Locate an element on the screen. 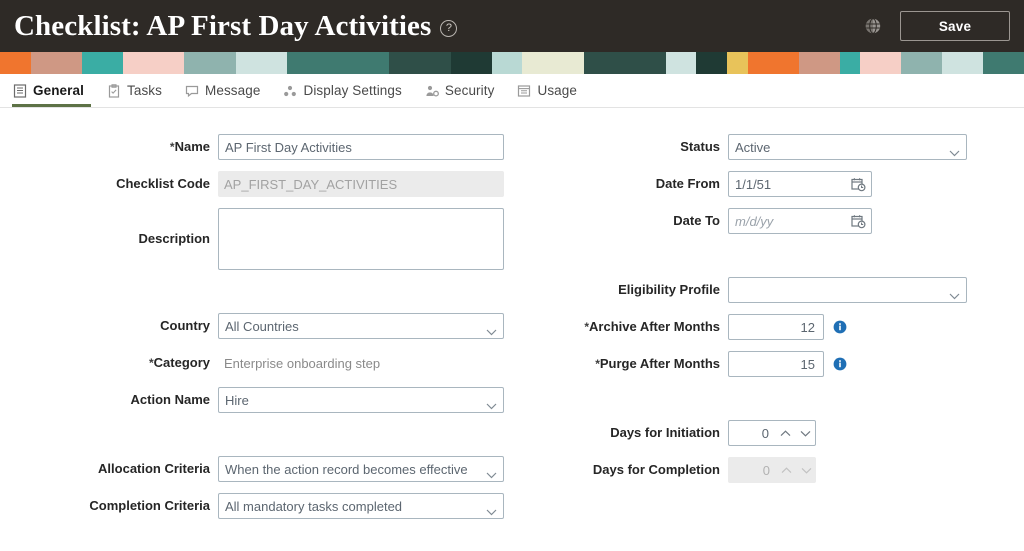  name-input: AP First Day Activities is located at coordinates (361, 147).